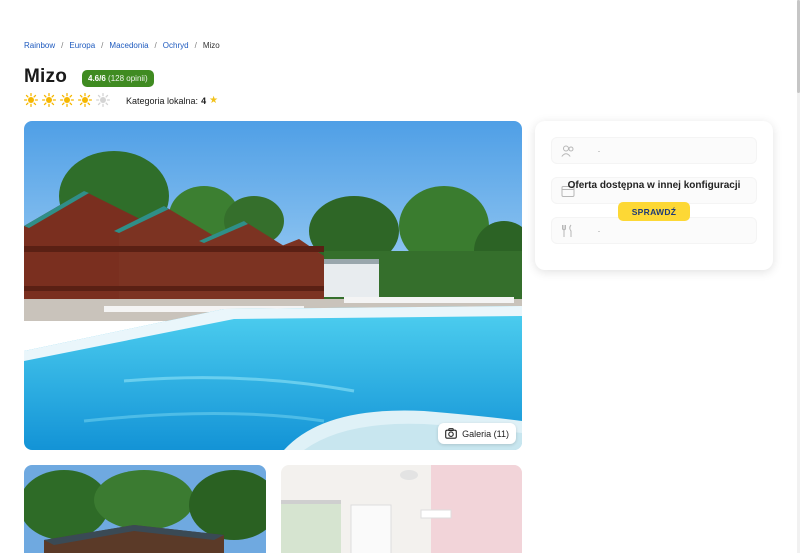  What do you see at coordinates (211, 45) in the screenshot?
I see `breadcrumb-current: Mizo` at bounding box center [211, 45].